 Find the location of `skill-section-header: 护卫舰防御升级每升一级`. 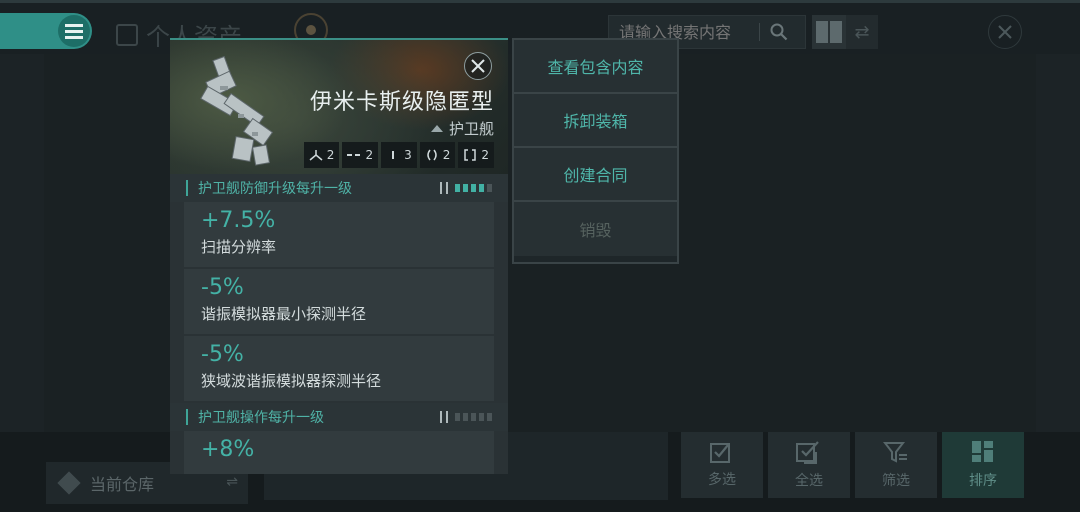

skill-section-header: 护卫舰防御升级每升一级 is located at coordinates (339, 188).